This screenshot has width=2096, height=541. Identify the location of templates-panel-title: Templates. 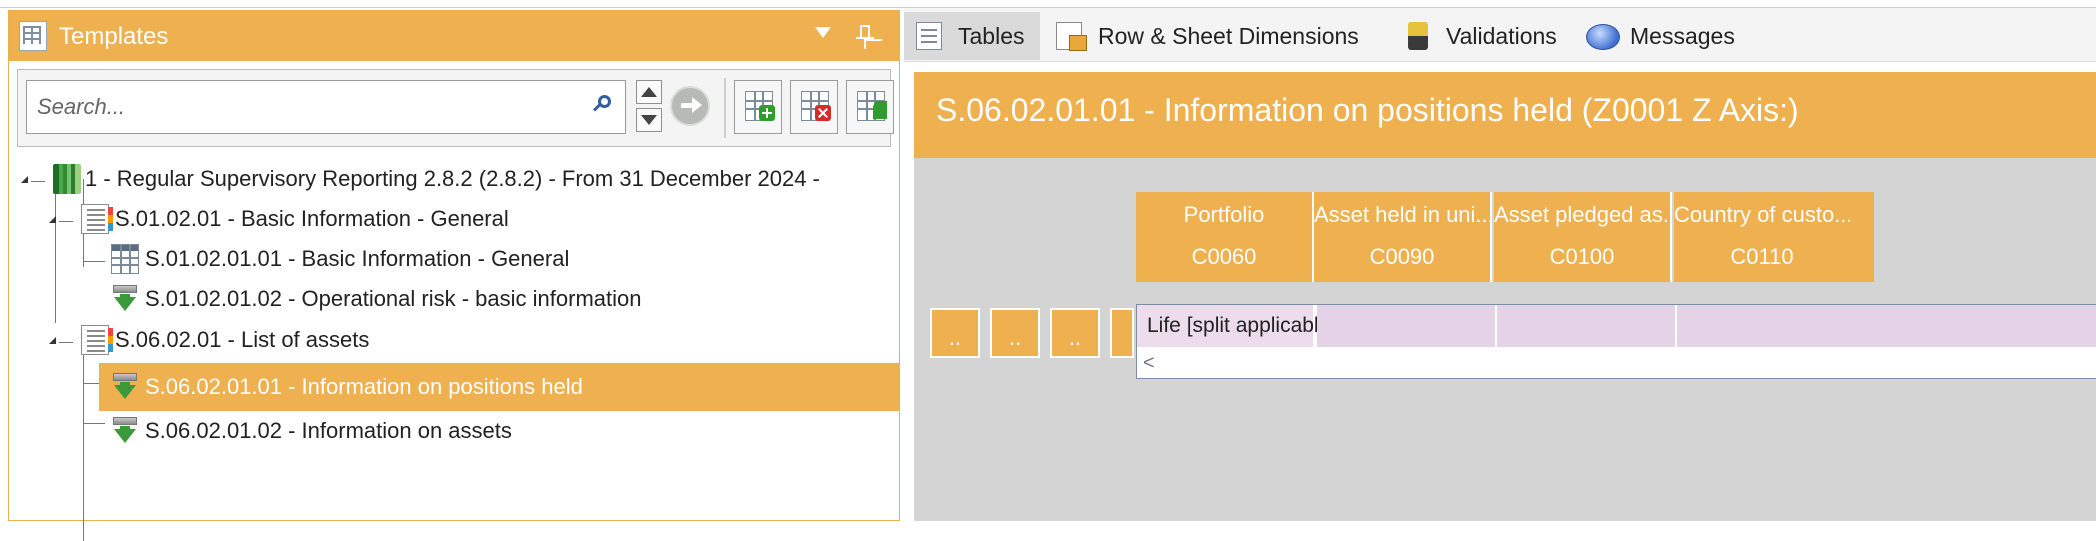
(114, 36).